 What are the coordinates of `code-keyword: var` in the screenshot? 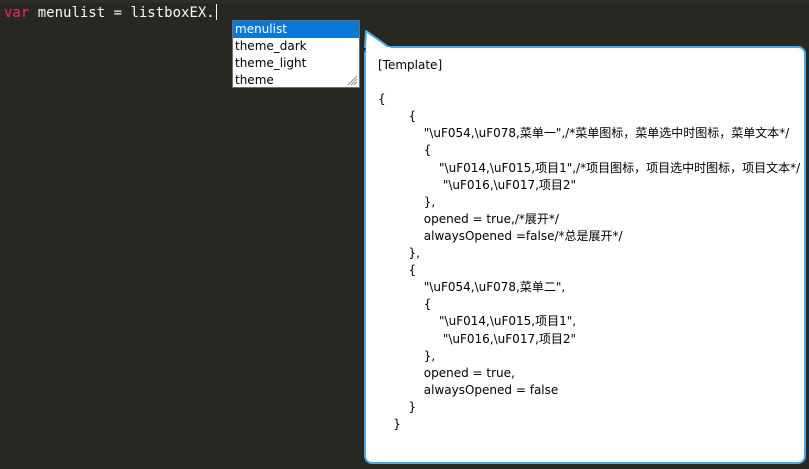 It's located at (17, 13).